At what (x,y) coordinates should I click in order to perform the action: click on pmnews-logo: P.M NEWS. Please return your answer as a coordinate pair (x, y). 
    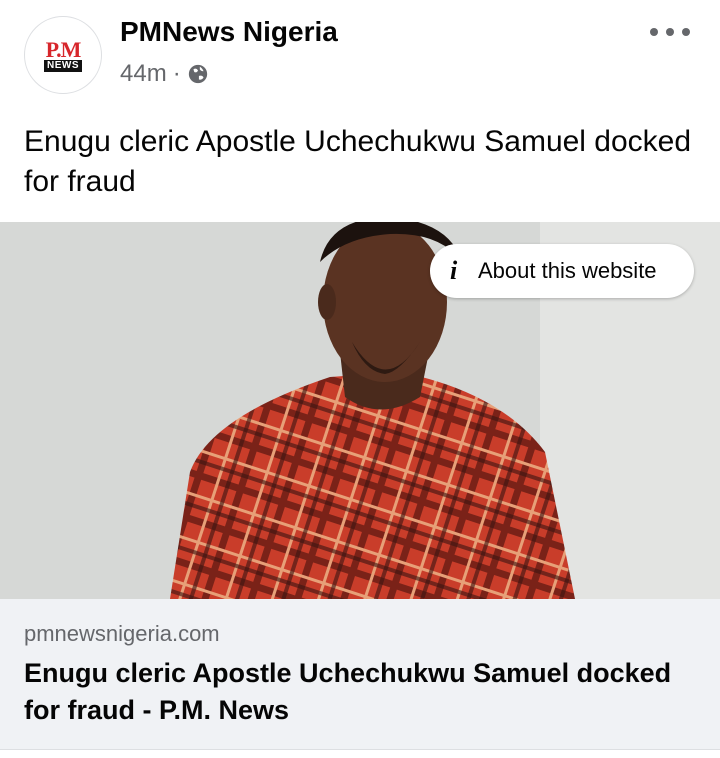
    Looking at the image, I should click on (63, 54).